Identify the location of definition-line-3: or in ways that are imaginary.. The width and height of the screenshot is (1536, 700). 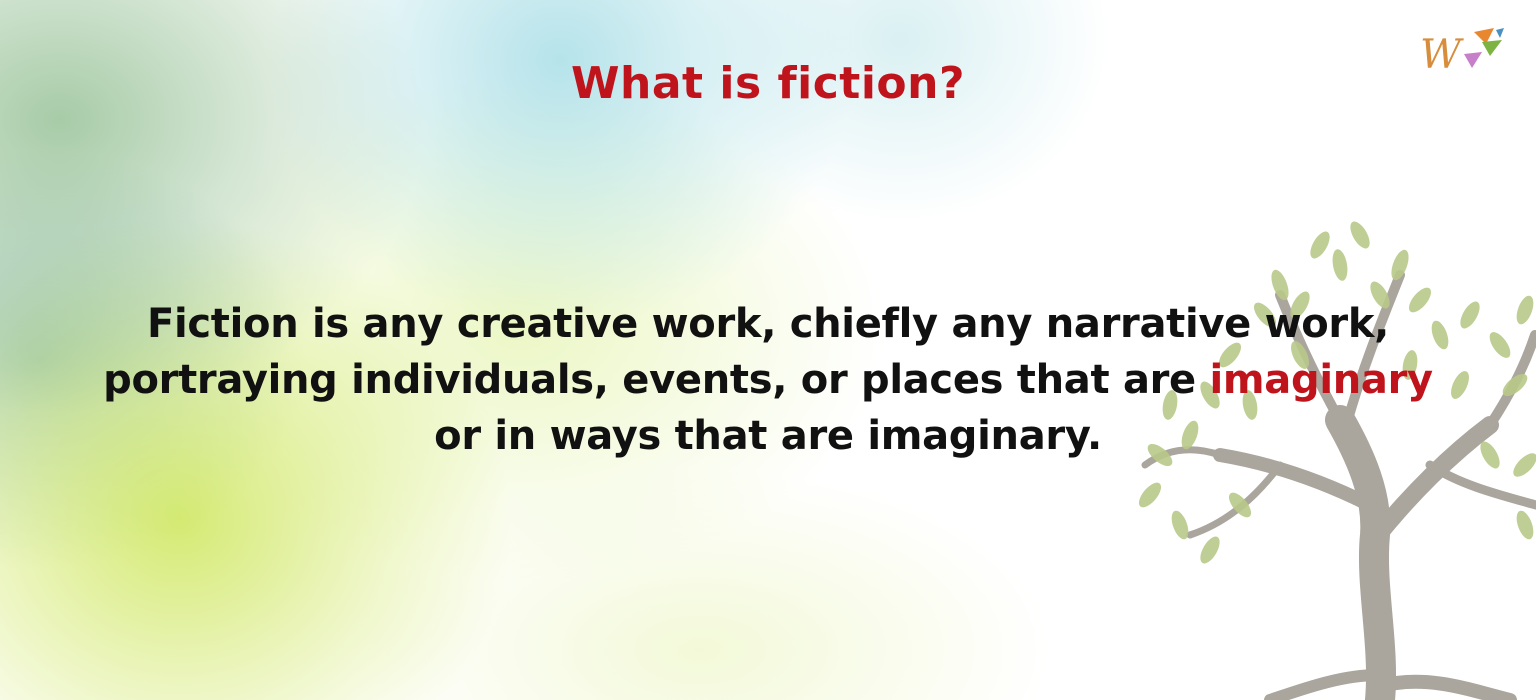
(768, 436).